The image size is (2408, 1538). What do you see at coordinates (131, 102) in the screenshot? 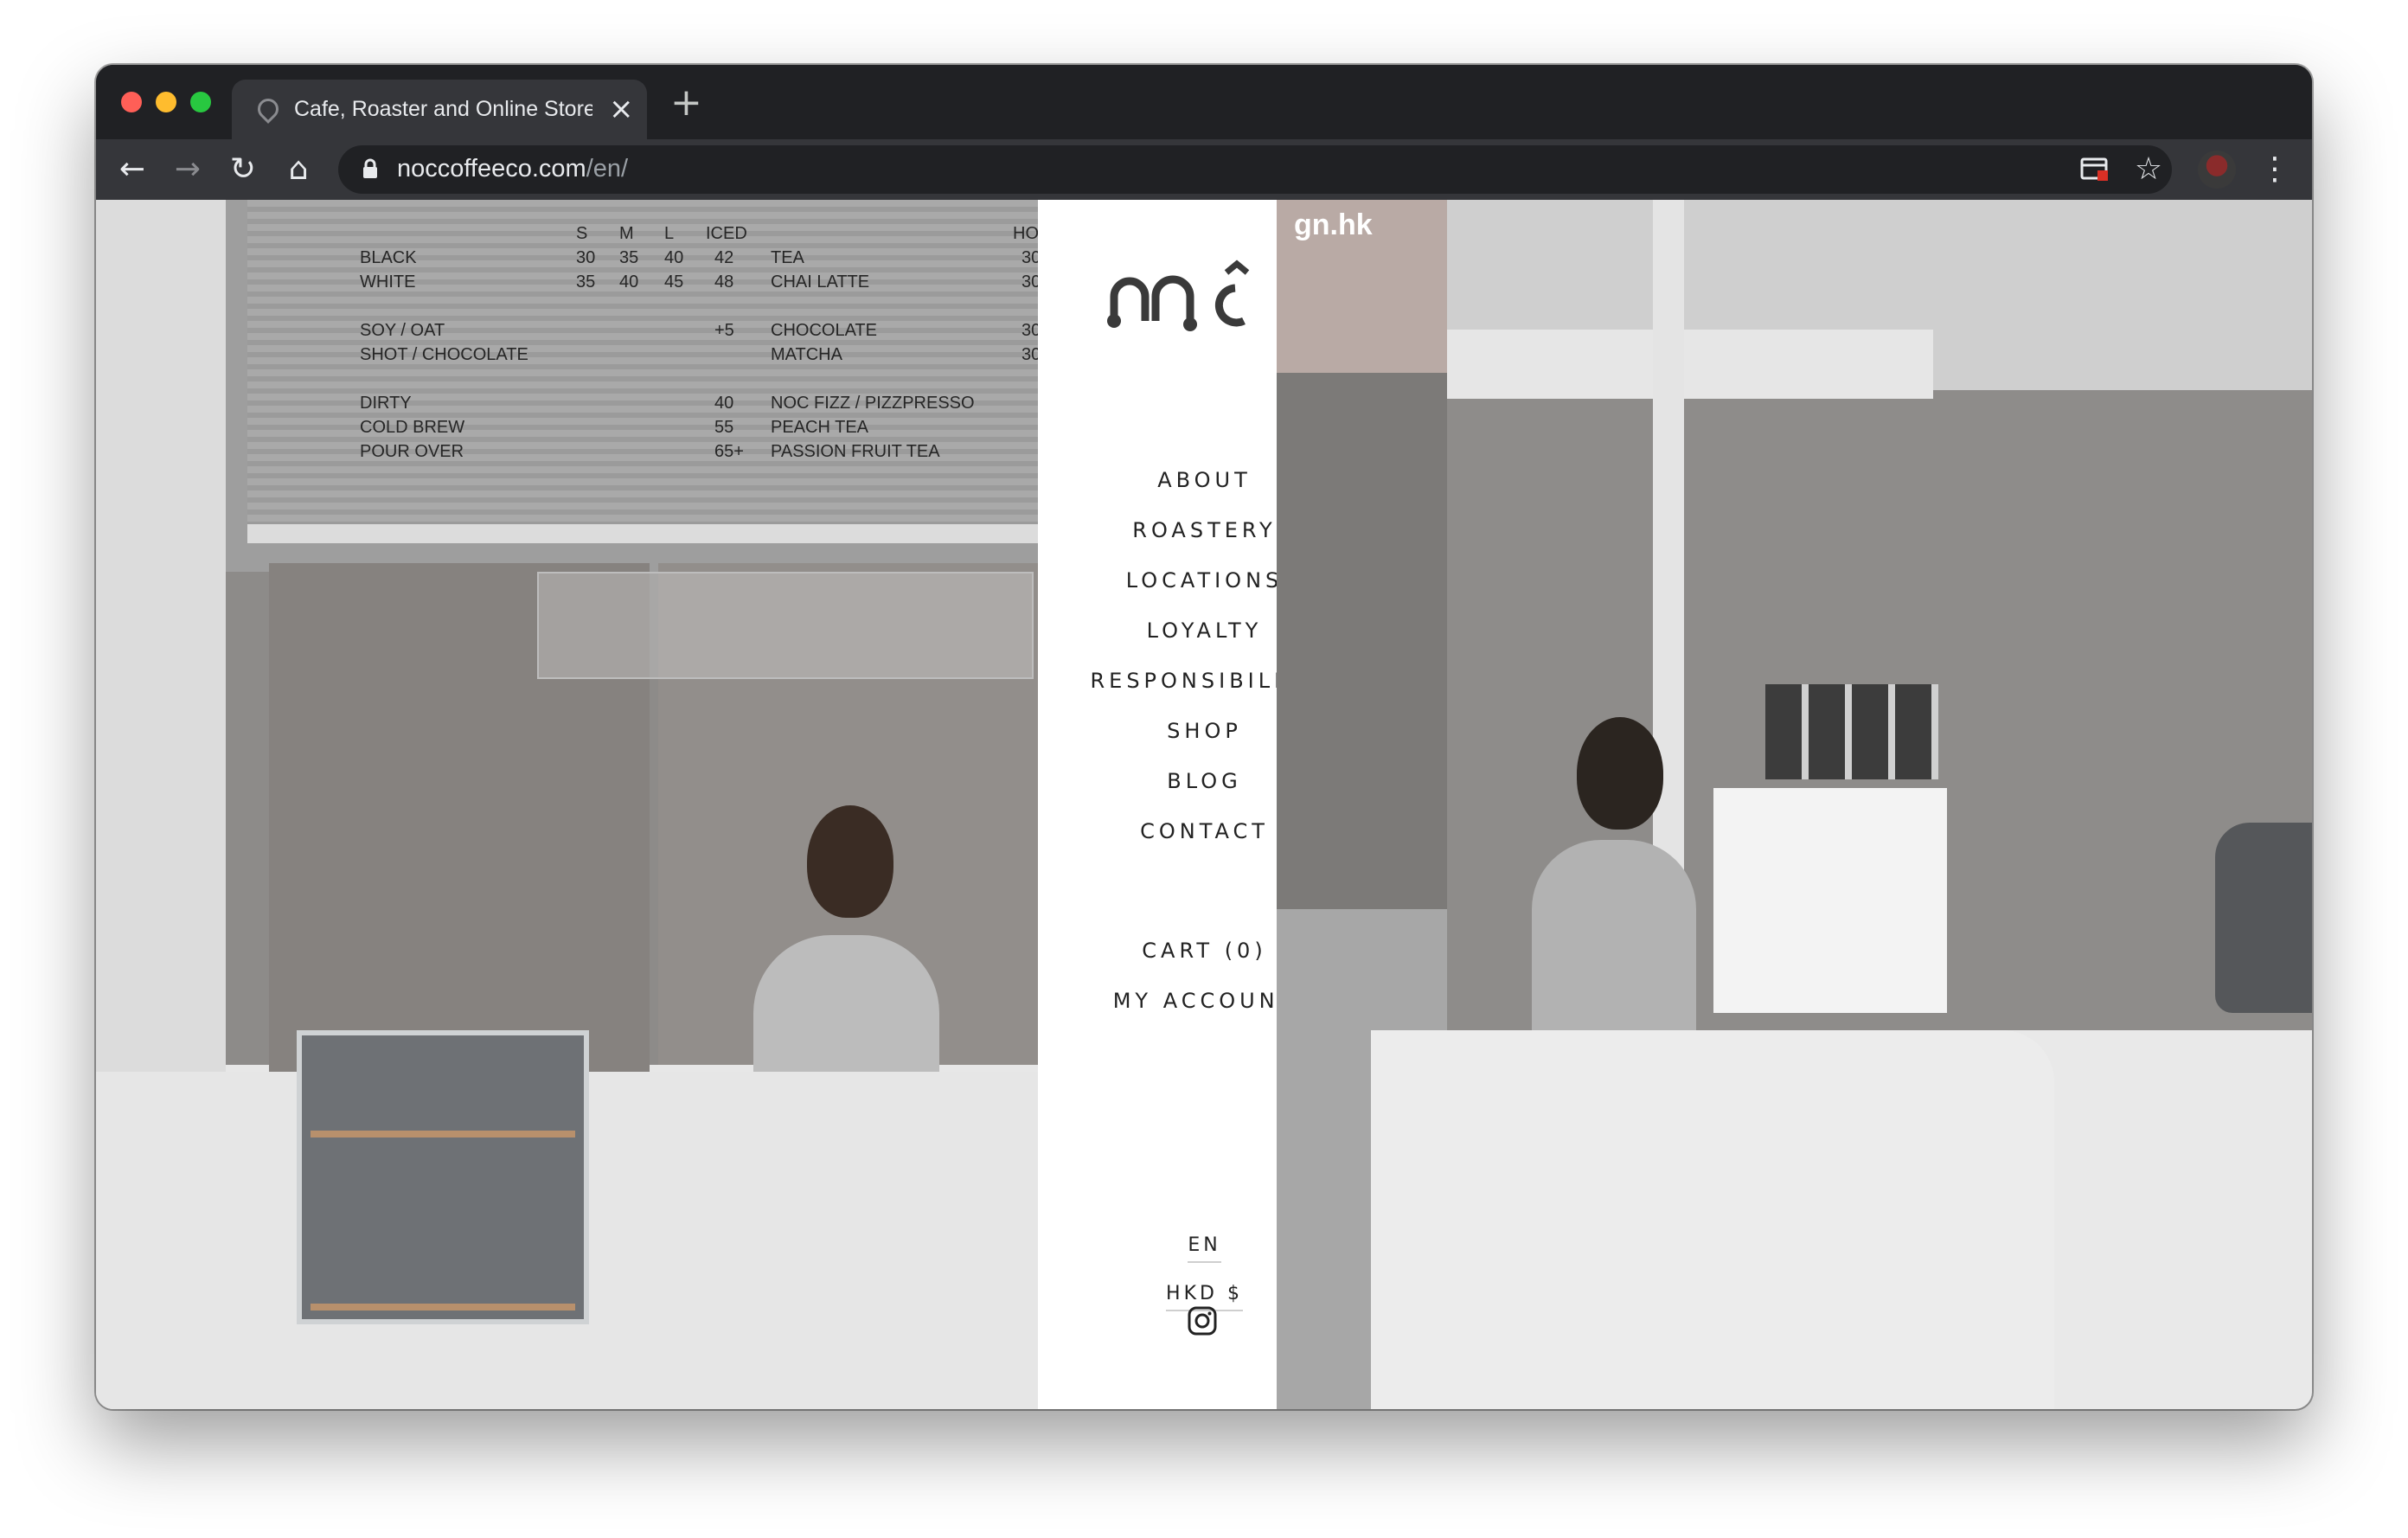
I see `close-window-button` at bounding box center [131, 102].